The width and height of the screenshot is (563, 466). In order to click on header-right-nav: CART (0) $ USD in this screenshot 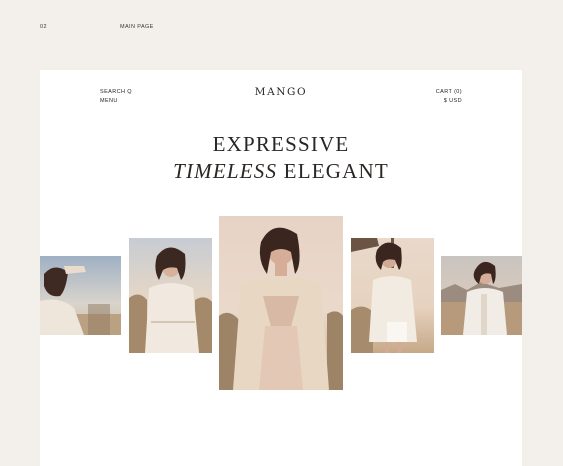, I will do `click(449, 97)`.